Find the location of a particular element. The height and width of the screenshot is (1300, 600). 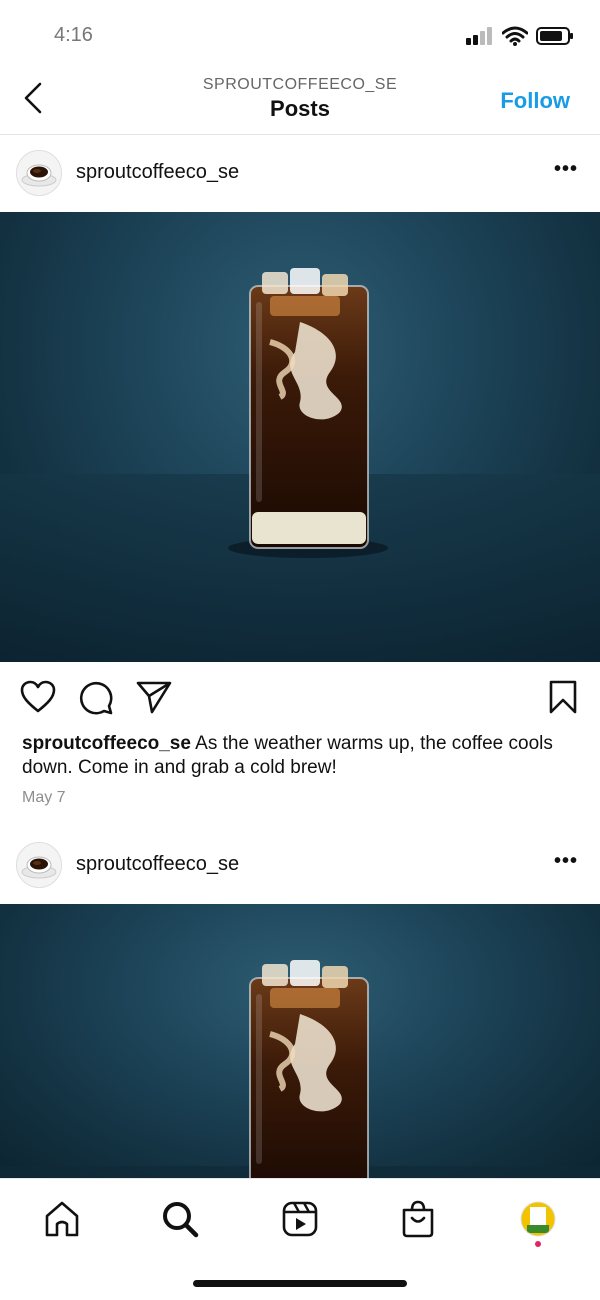

tab-search is located at coordinates (180, 1219).